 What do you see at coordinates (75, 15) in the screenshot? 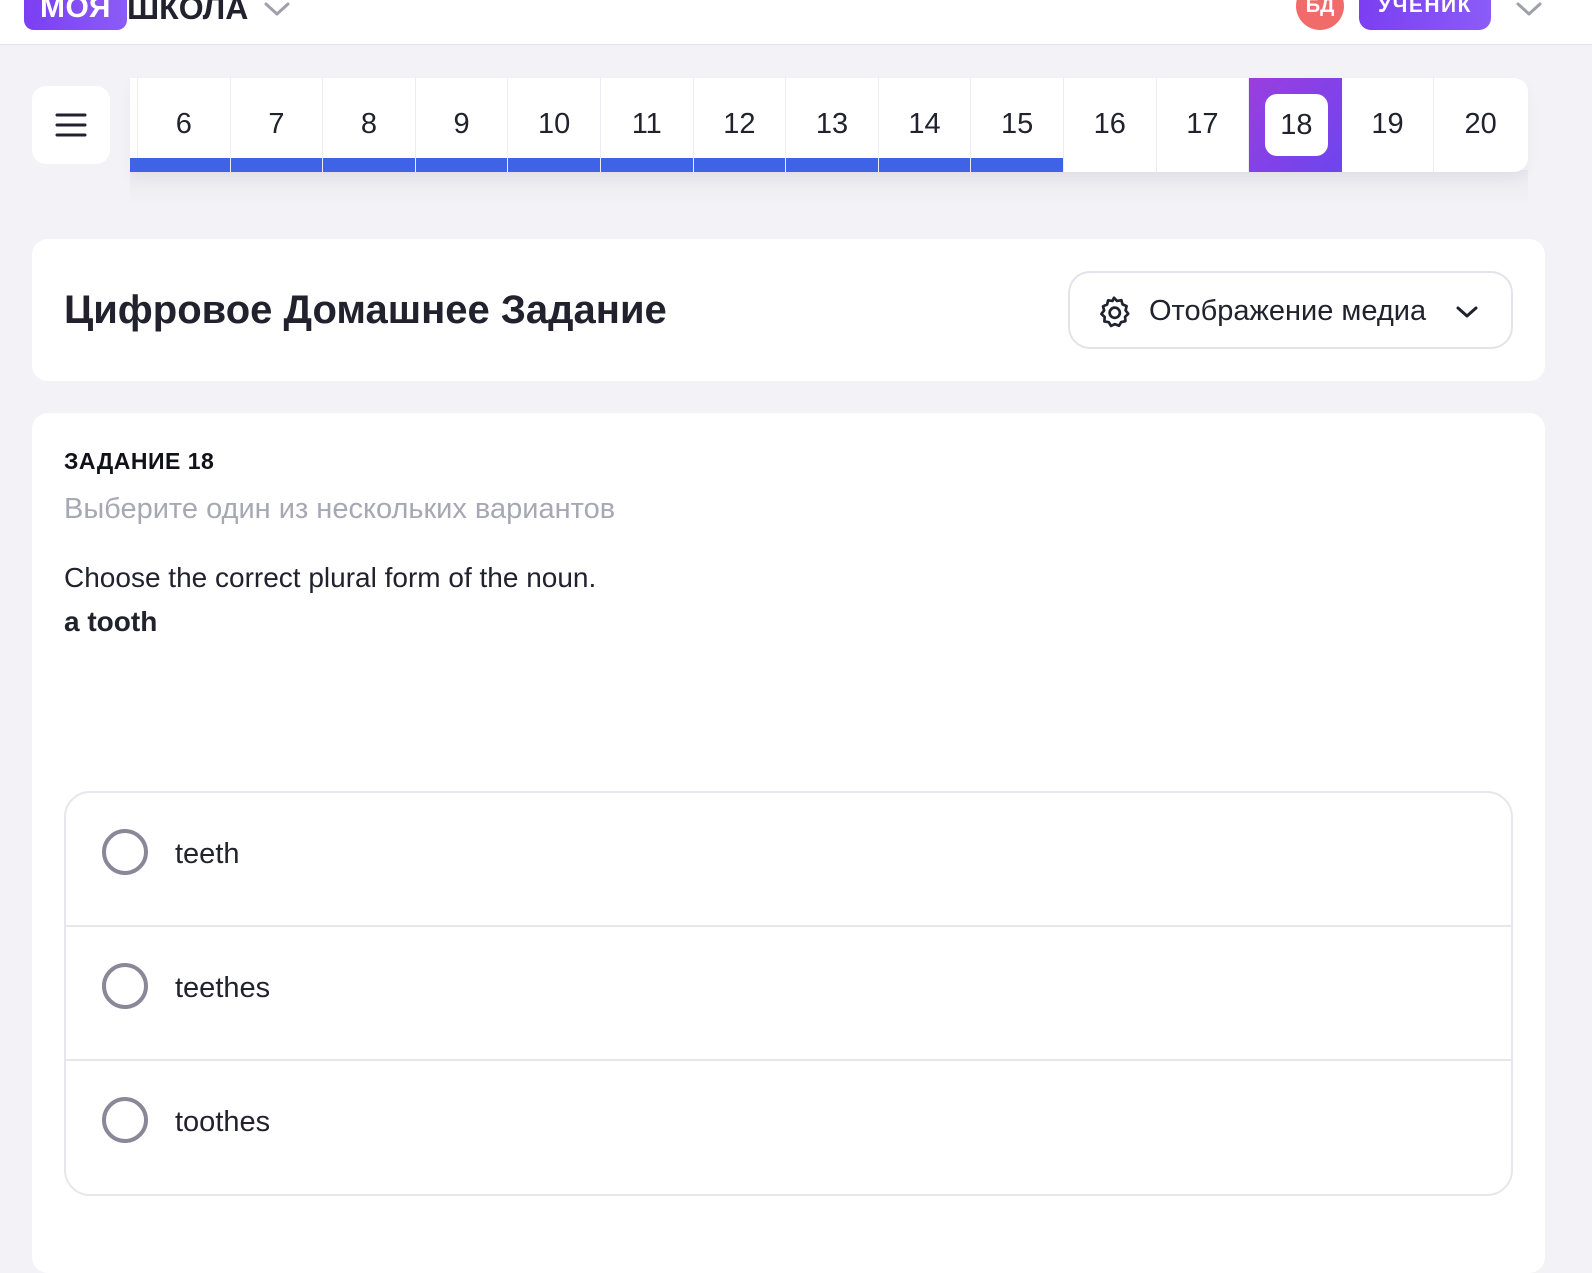
I see `logo-badge: МОЯ` at bounding box center [75, 15].